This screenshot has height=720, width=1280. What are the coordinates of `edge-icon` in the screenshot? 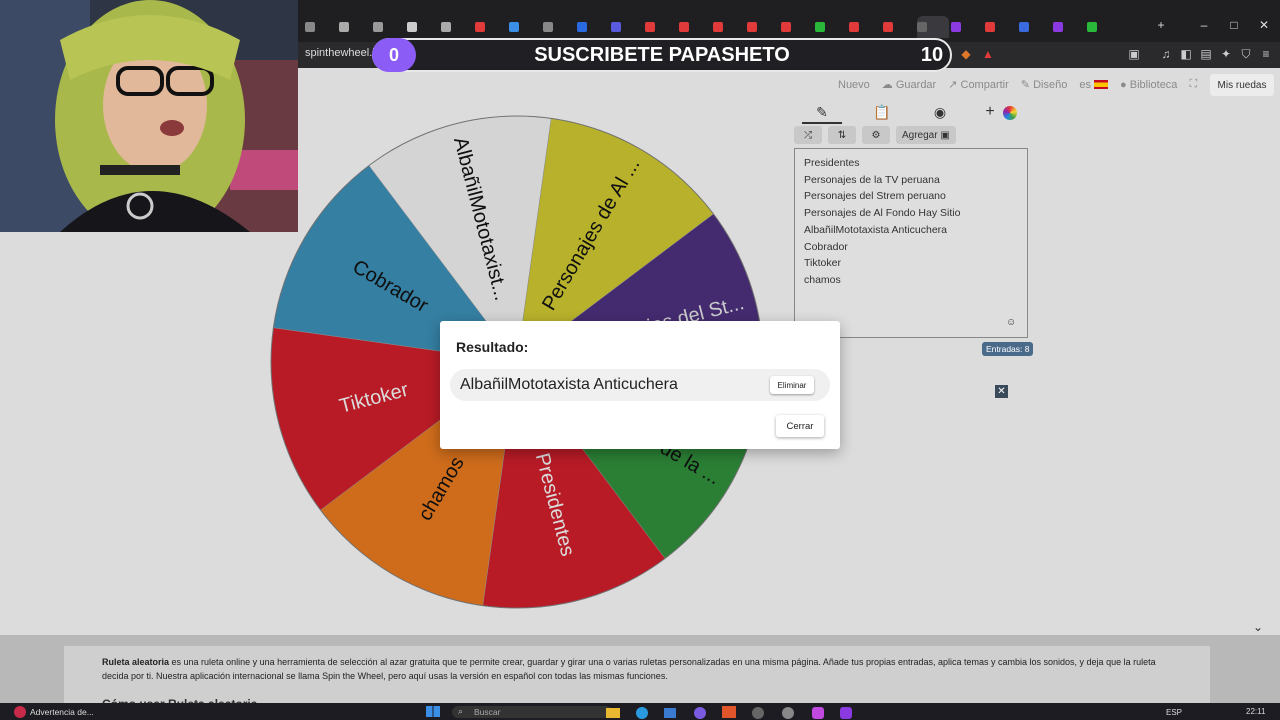 It's located at (642, 713).